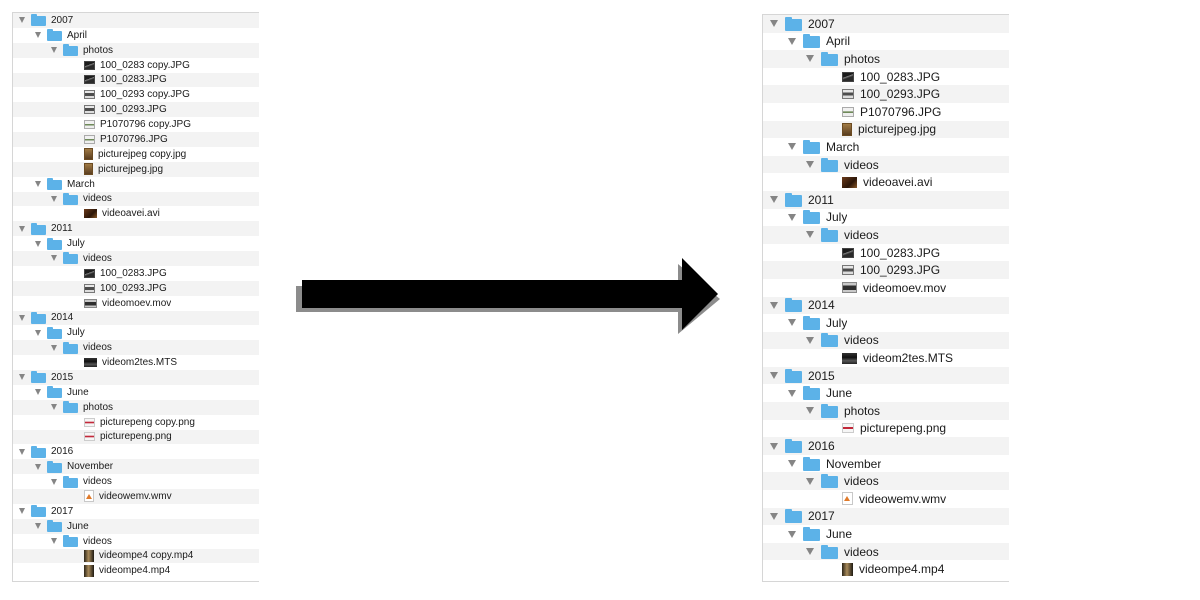 The height and width of the screenshot is (600, 1200). Describe the element at coordinates (136, 422) in the screenshot. I see `tree-row-file: picturepeng copy.png` at that location.